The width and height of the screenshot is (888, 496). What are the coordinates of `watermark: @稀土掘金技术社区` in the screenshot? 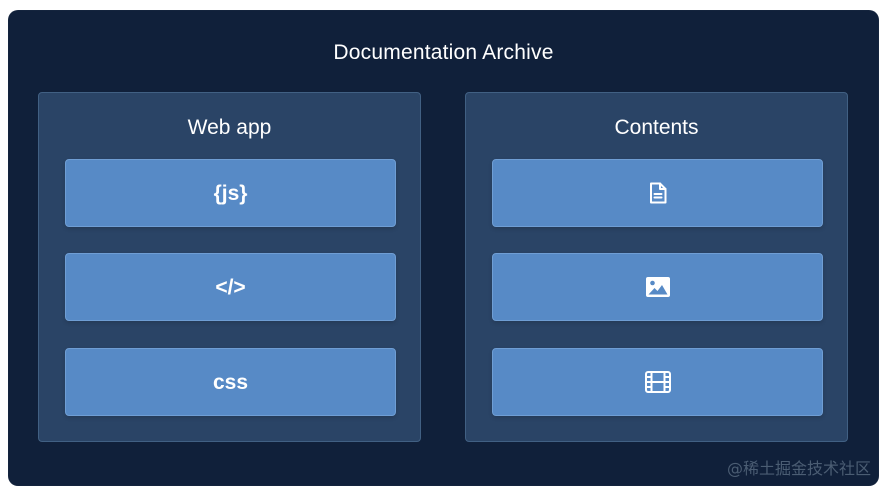 It's located at (798, 468).